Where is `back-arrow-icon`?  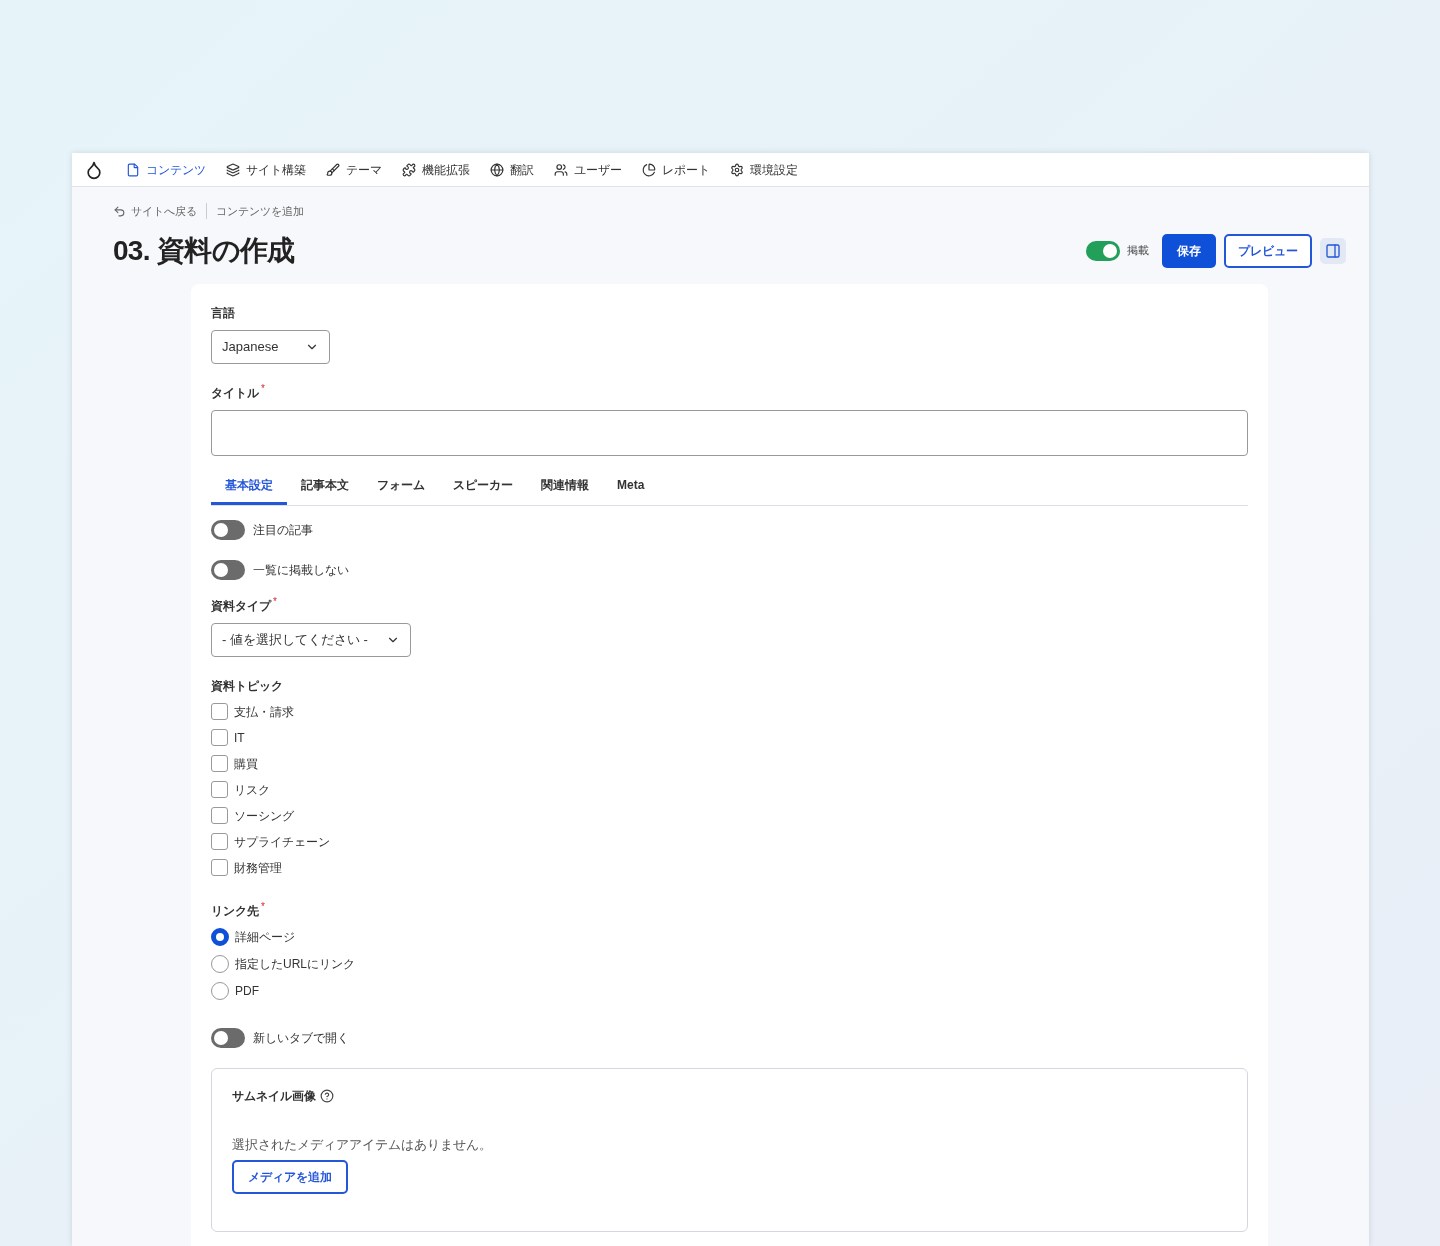 back-arrow-icon is located at coordinates (119, 211).